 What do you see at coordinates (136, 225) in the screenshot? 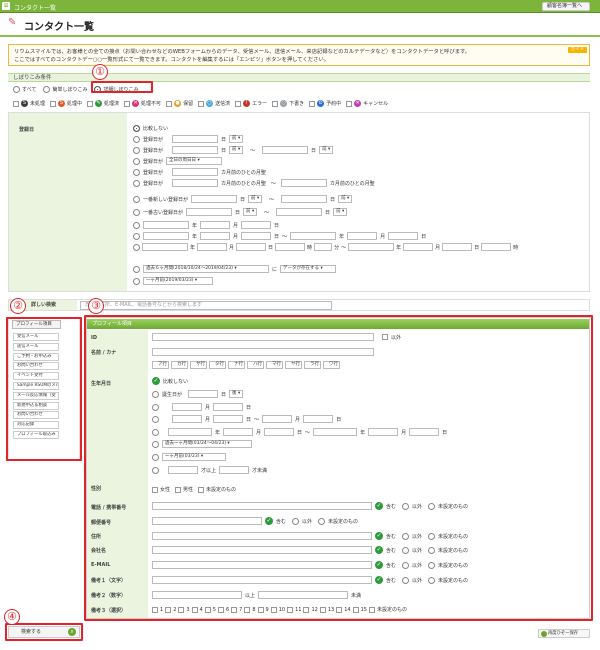
I see `date-ymd-radio` at bounding box center [136, 225].